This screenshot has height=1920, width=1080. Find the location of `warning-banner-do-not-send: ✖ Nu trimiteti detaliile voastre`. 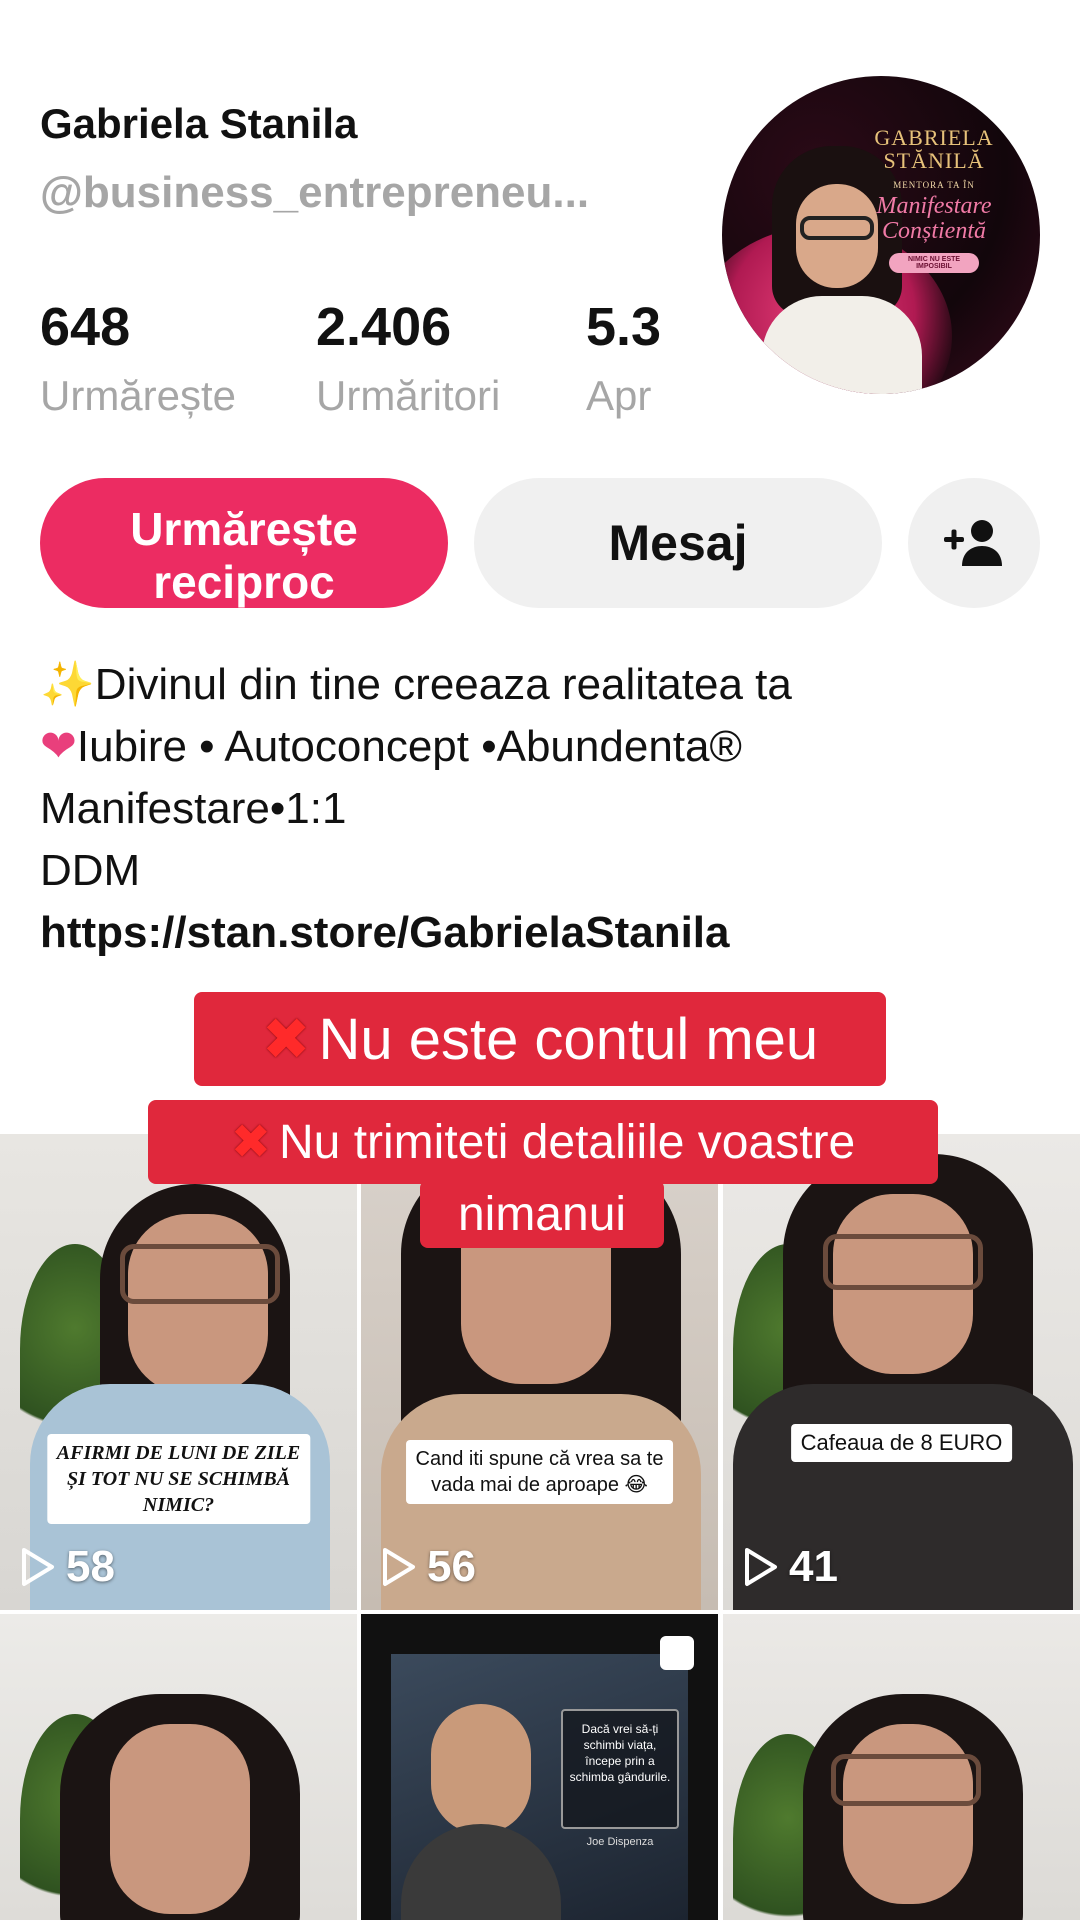

warning-banner-do-not-send: ✖ Nu trimiteti detaliile voastre is located at coordinates (543, 1142).